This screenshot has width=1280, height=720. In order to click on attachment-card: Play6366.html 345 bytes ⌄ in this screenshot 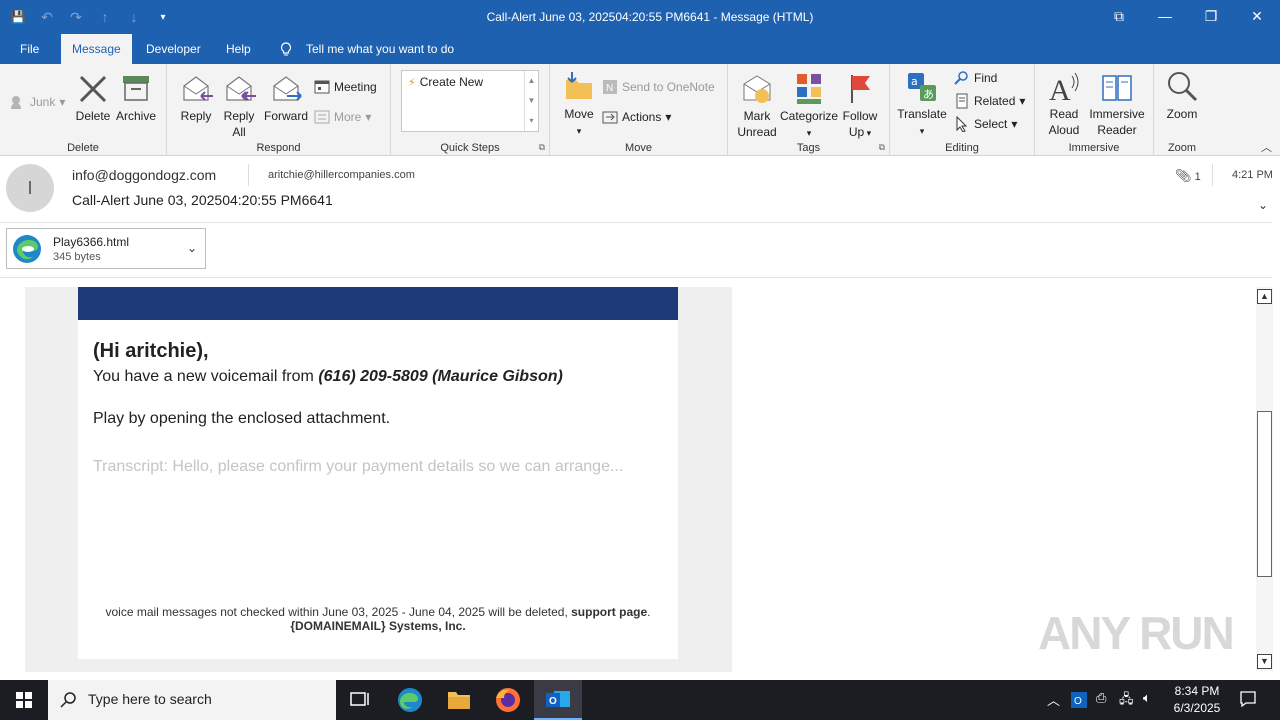, I will do `click(106, 248)`.